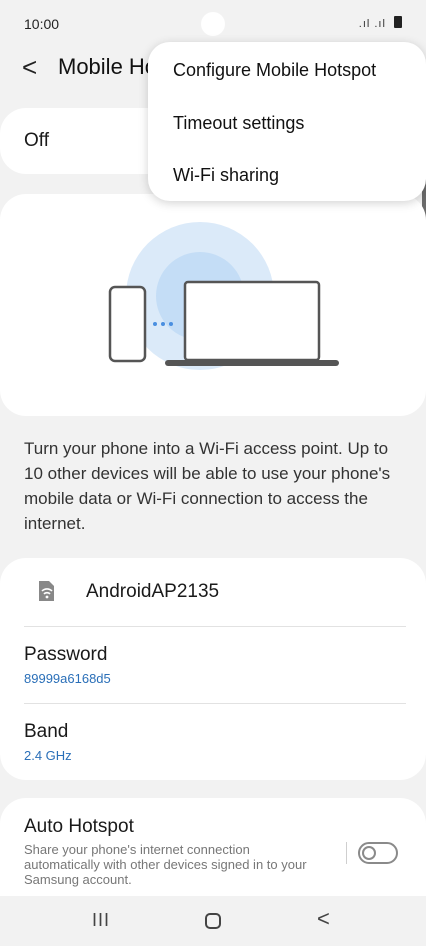  I want to click on password-label: Password, so click(66, 654).